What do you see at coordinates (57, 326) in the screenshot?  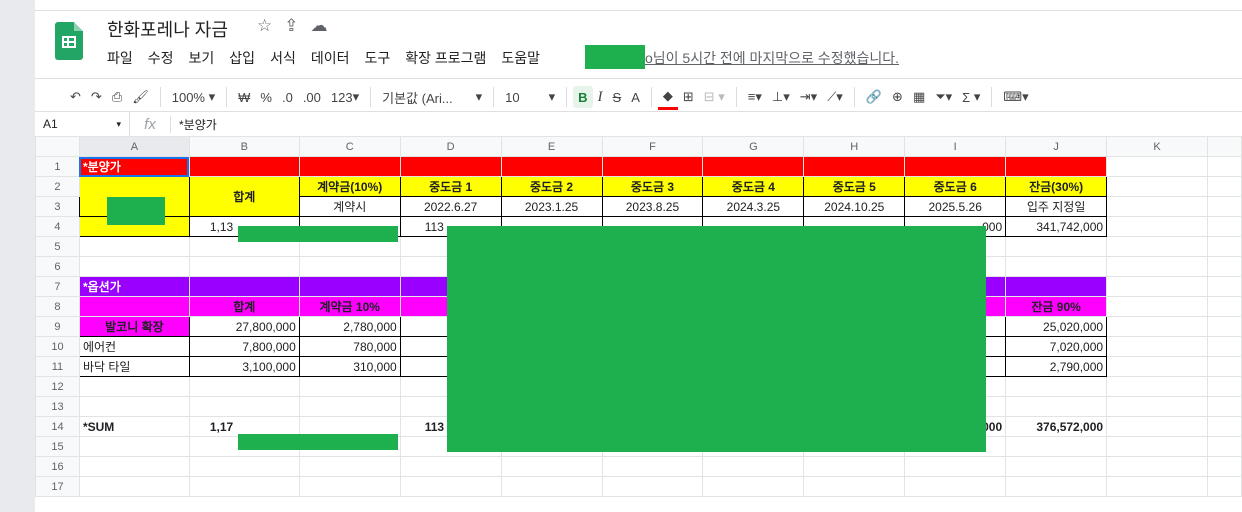 I see `row-header: 9` at bounding box center [57, 326].